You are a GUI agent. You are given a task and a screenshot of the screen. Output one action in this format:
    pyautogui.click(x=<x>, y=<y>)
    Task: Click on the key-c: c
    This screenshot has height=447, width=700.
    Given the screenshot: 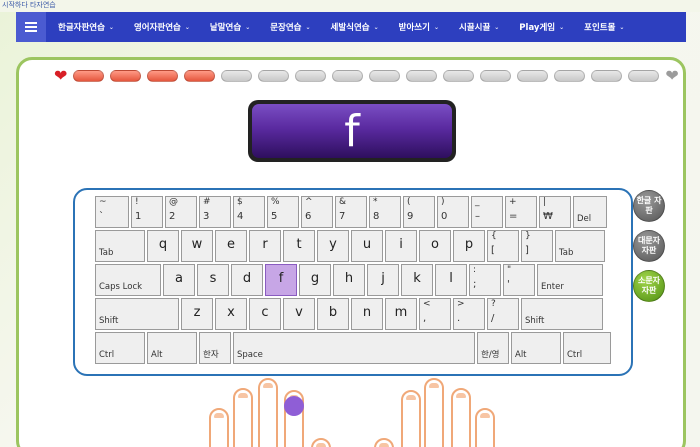 What is the action you would take?
    pyautogui.click(x=265, y=314)
    